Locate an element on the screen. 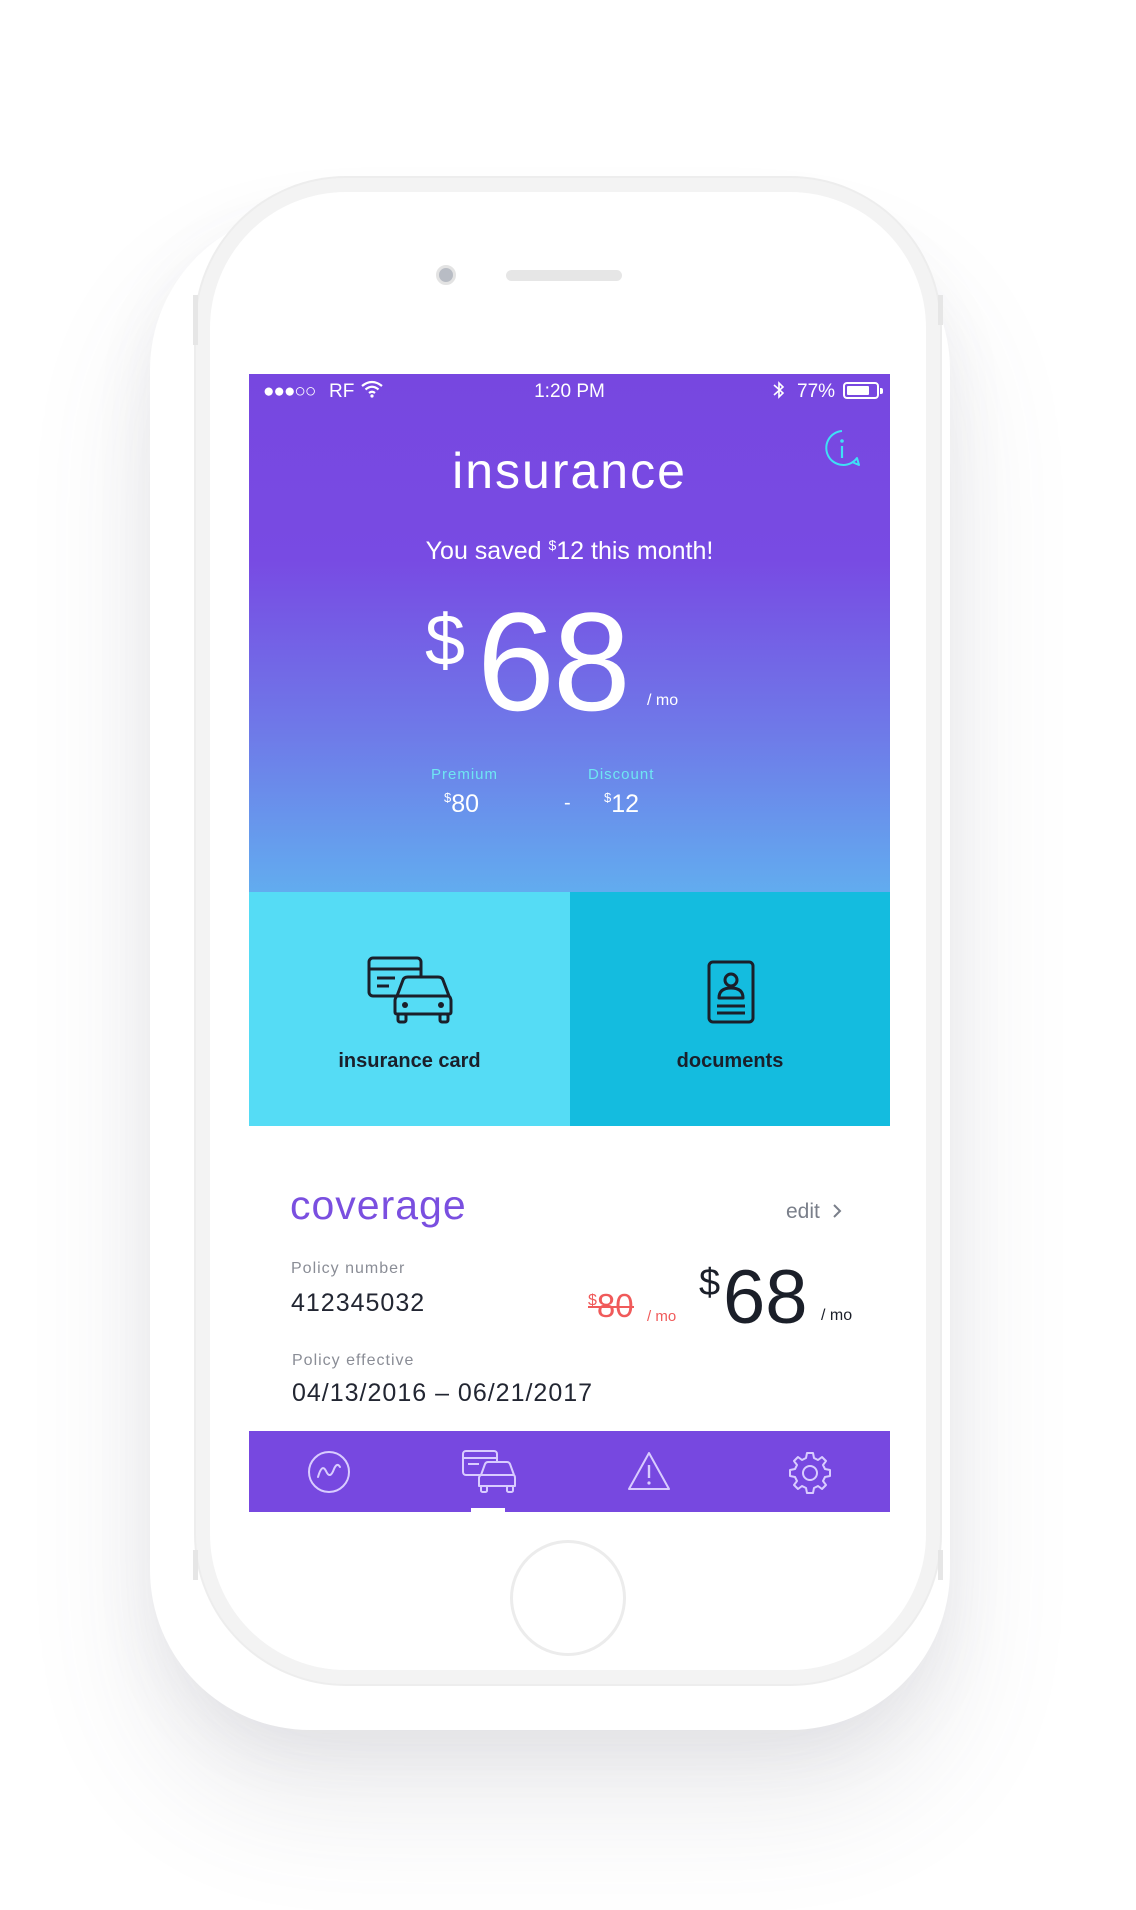 This screenshot has width=1136, height=1910. discount-label: Discount is located at coordinates (621, 774).